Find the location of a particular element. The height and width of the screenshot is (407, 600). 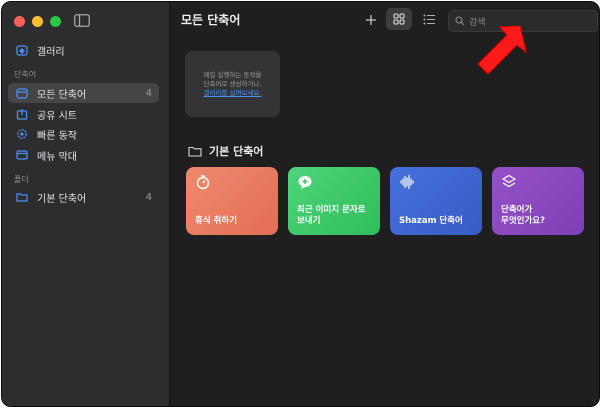

section-label-shortcuts: 단축어 is located at coordinates (25, 74).